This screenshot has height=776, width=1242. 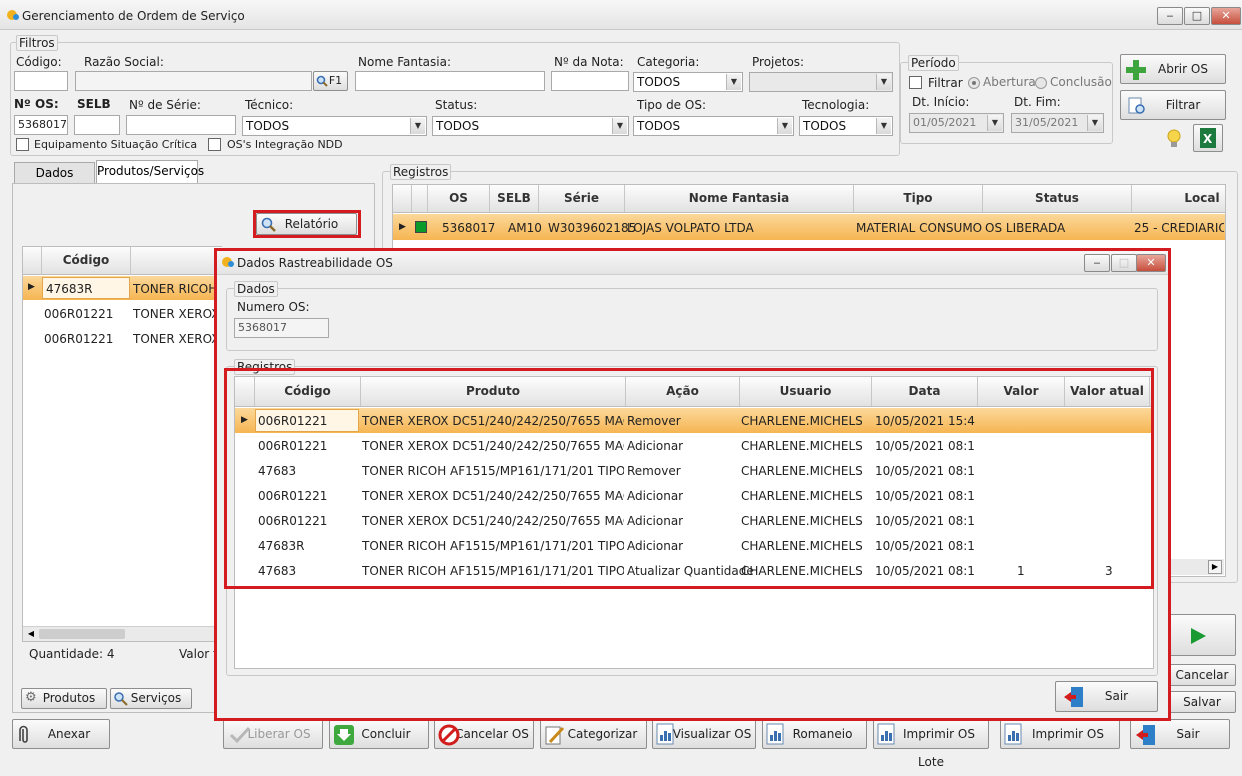 I want to click on tipo-os-select: TODOS ▼, so click(x=713, y=126).